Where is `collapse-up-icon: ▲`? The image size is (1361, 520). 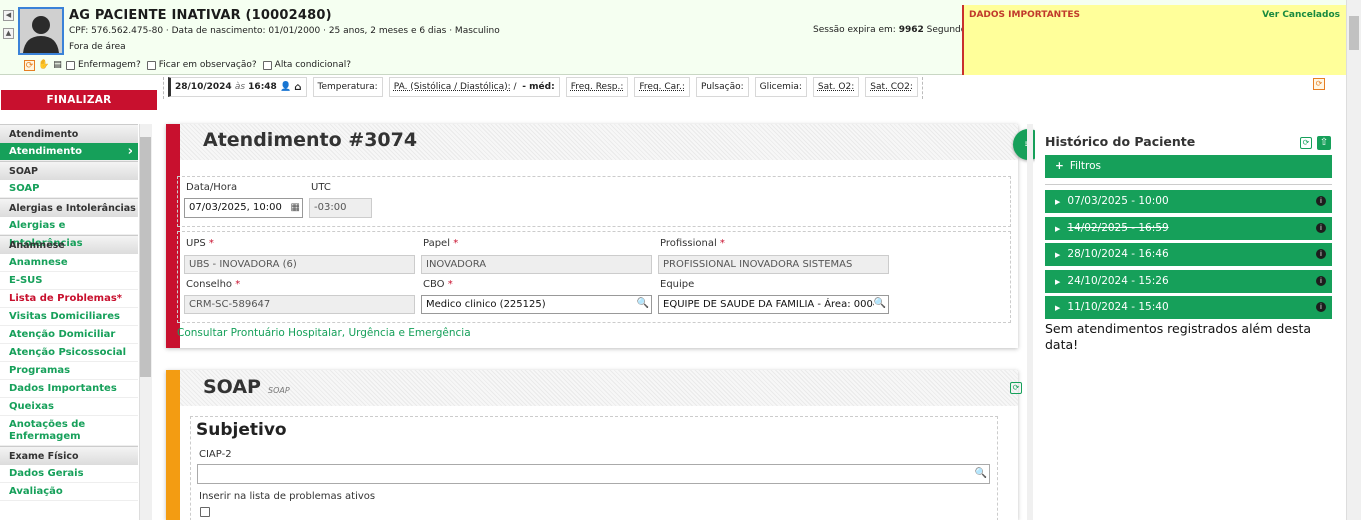
collapse-up-icon: ▲ is located at coordinates (8, 33).